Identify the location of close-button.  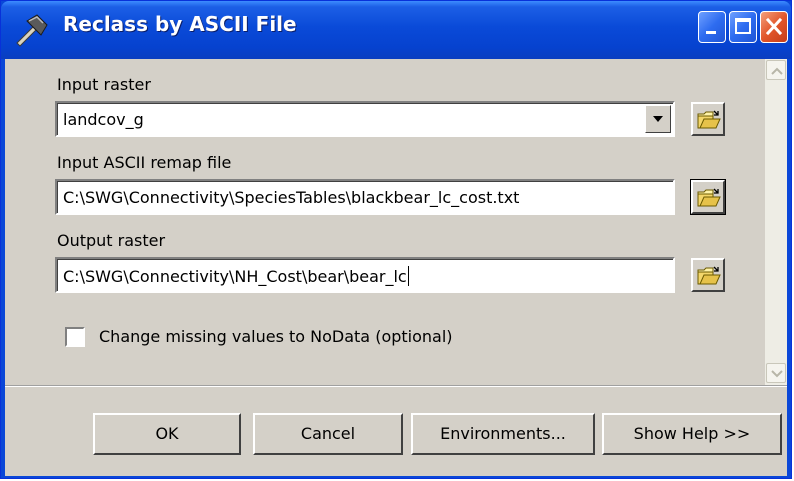
(774, 27).